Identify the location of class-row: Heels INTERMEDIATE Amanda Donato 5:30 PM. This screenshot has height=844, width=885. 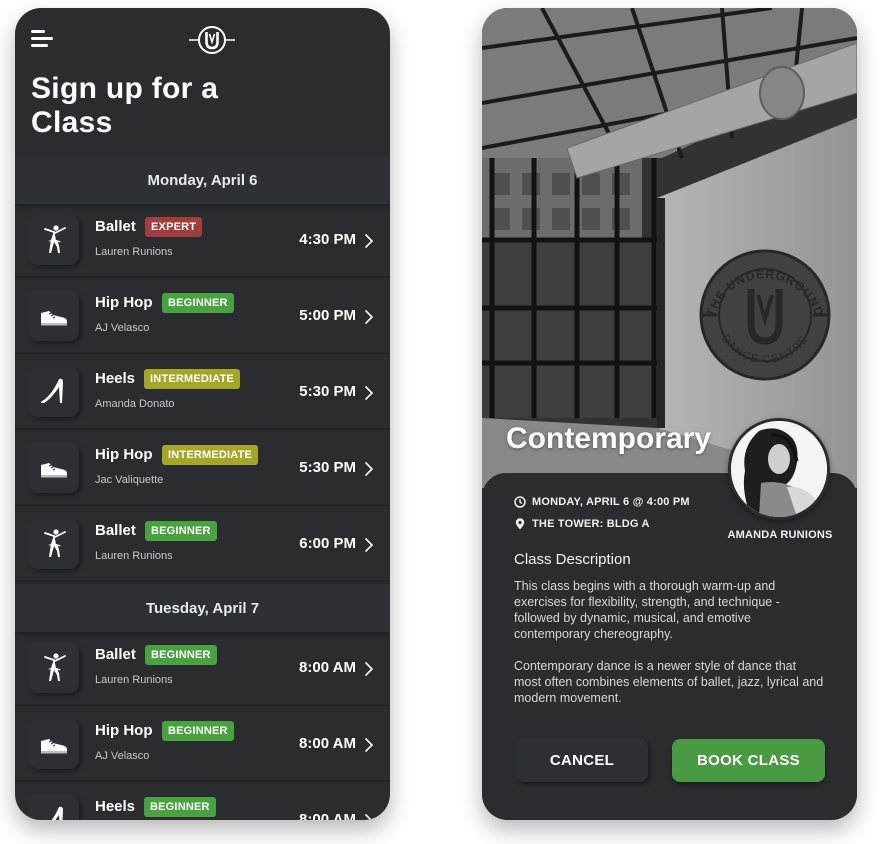
(202, 393).